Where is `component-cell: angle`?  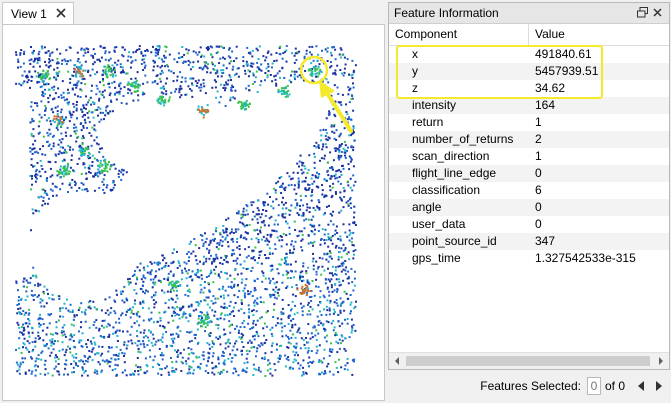 component-cell: angle is located at coordinates (427, 207).